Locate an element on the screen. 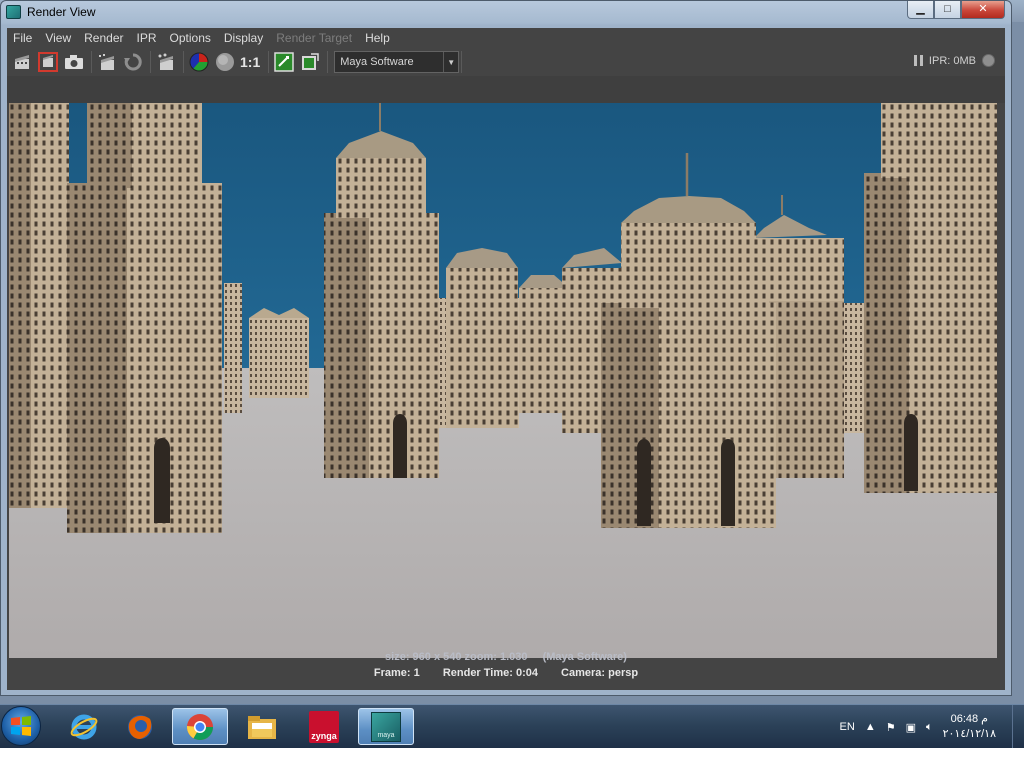 The height and width of the screenshot is (768, 1024). page-bottom-strip is located at coordinates (512, 758).